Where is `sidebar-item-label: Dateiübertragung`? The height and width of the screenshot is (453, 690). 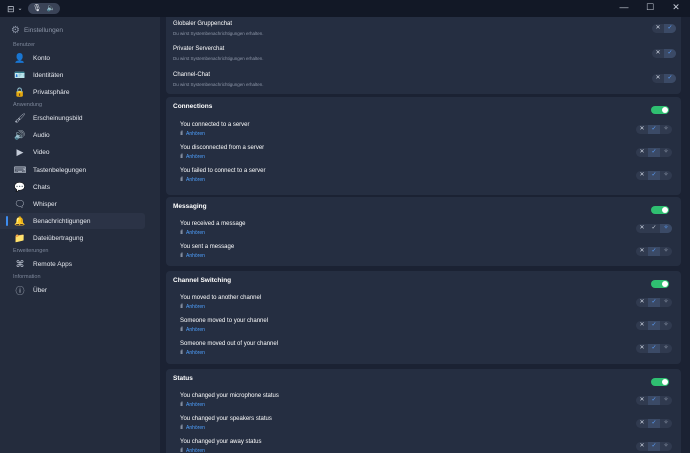 sidebar-item-label: Dateiübertragung is located at coordinates (58, 238).